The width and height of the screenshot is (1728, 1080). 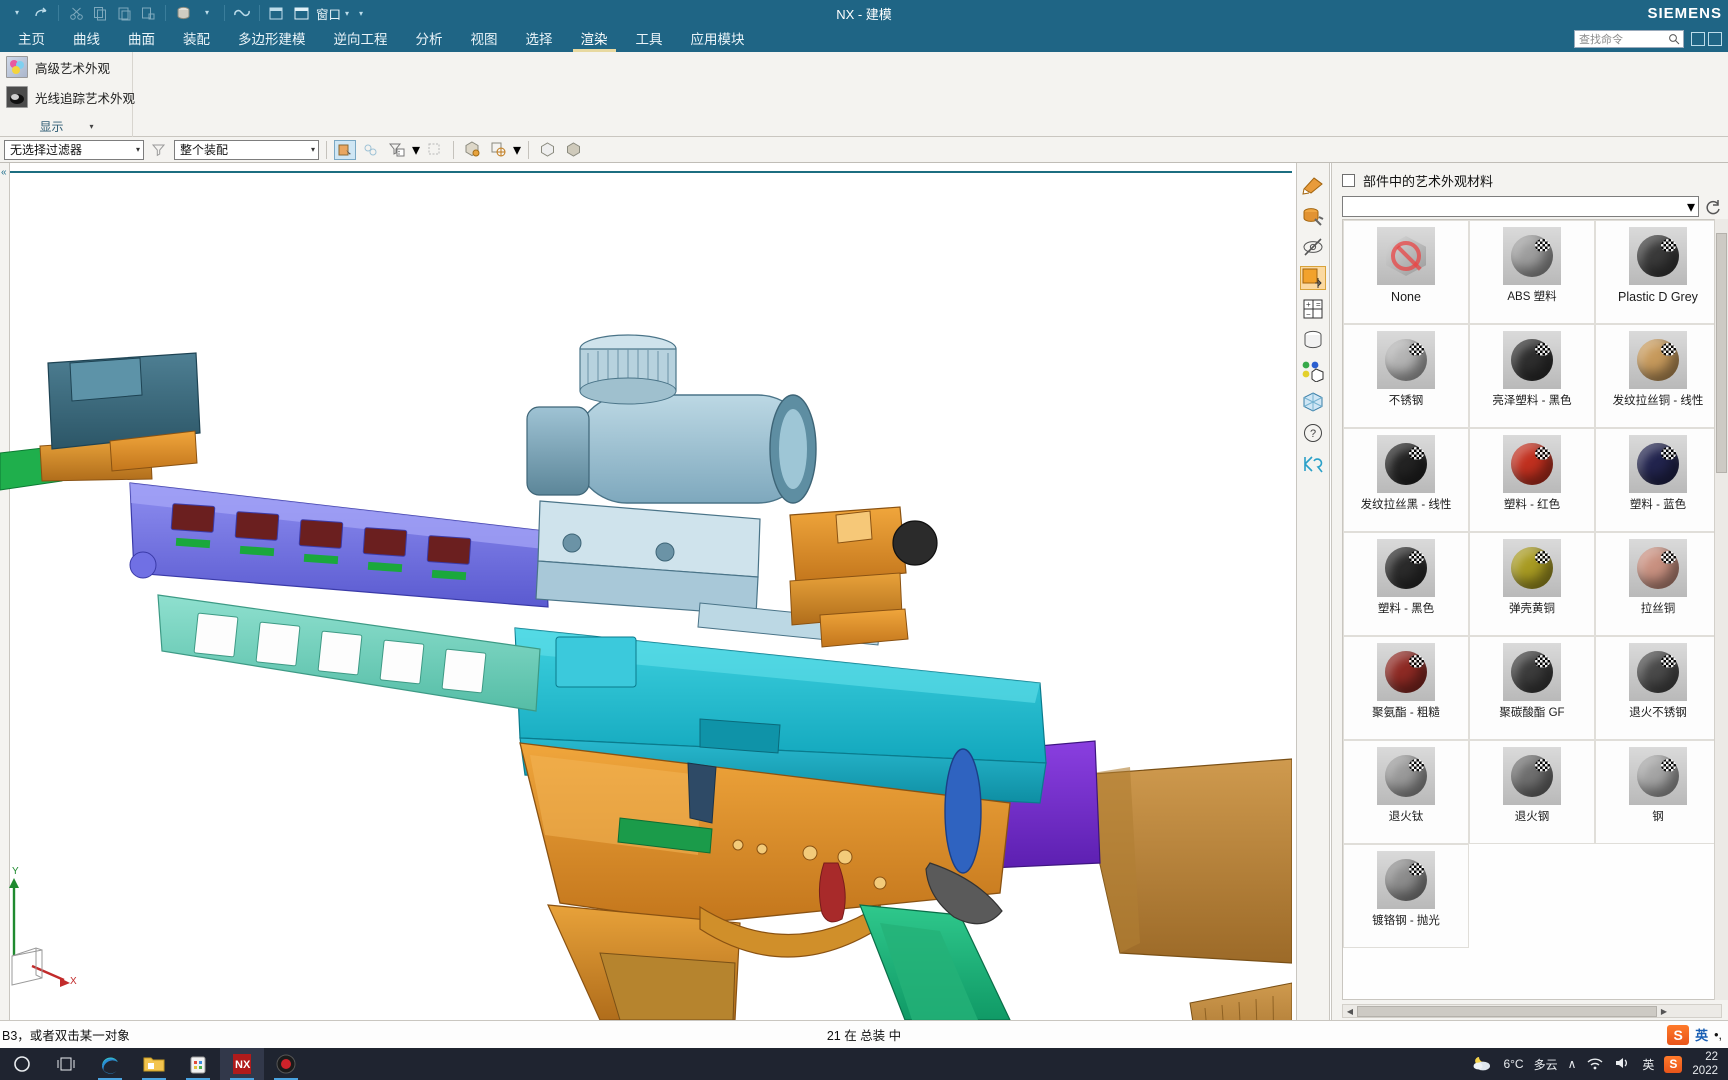 I want to click on material-cell: 塑料 - 红色, so click(x=1532, y=480).